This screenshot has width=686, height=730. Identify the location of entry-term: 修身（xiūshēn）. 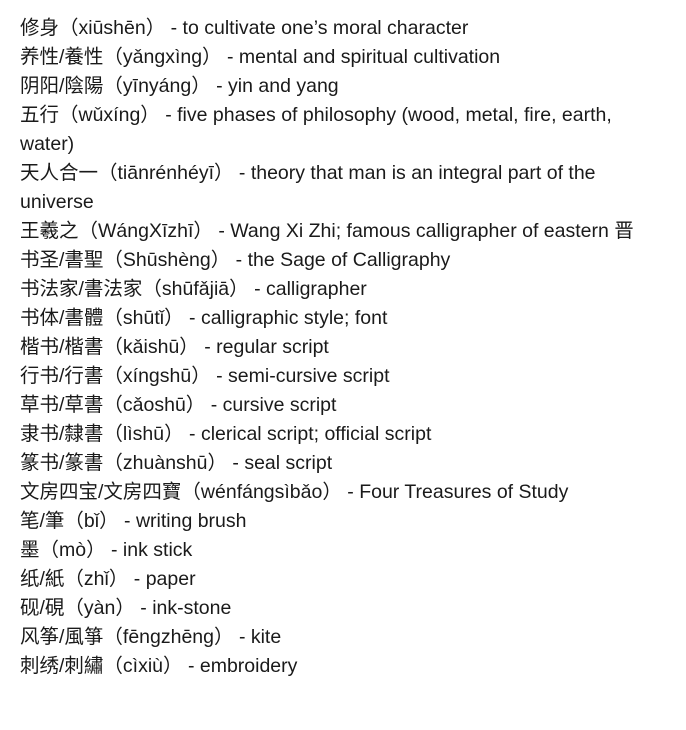
(93, 28).